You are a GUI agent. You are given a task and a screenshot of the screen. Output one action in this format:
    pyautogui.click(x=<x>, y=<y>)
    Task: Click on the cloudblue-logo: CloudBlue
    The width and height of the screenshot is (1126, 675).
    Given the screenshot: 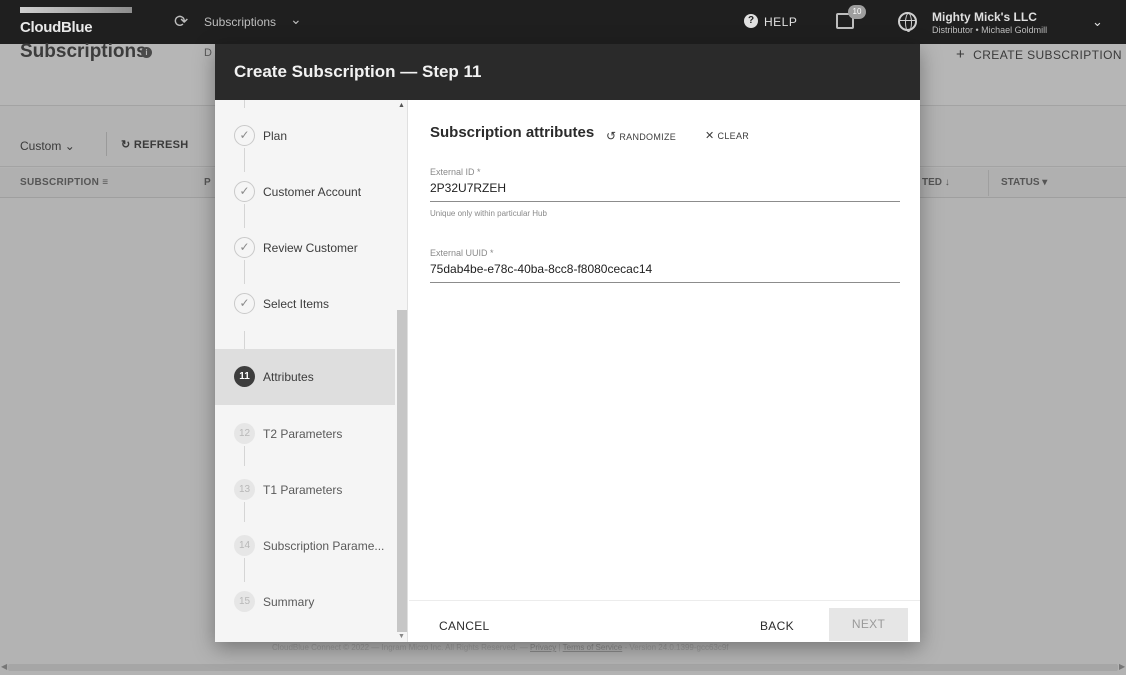 What is the action you would take?
    pyautogui.click(x=80, y=22)
    